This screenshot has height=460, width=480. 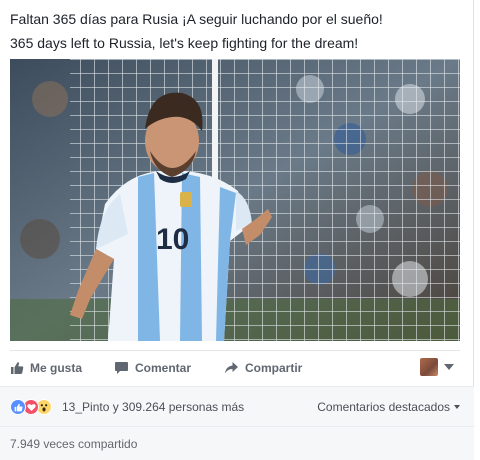 I want to click on share-arrow-icon, so click(x=231, y=368).